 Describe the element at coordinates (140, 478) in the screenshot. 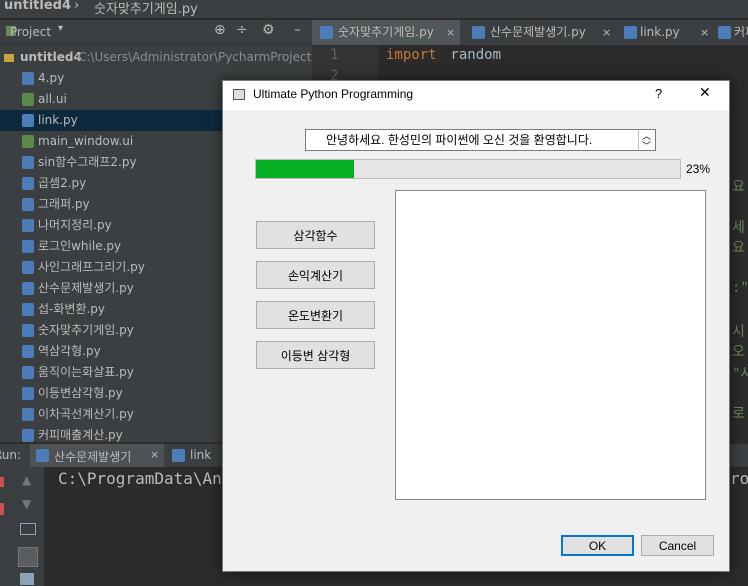

I see `console-line: C:\ProgramData\An` at that location.